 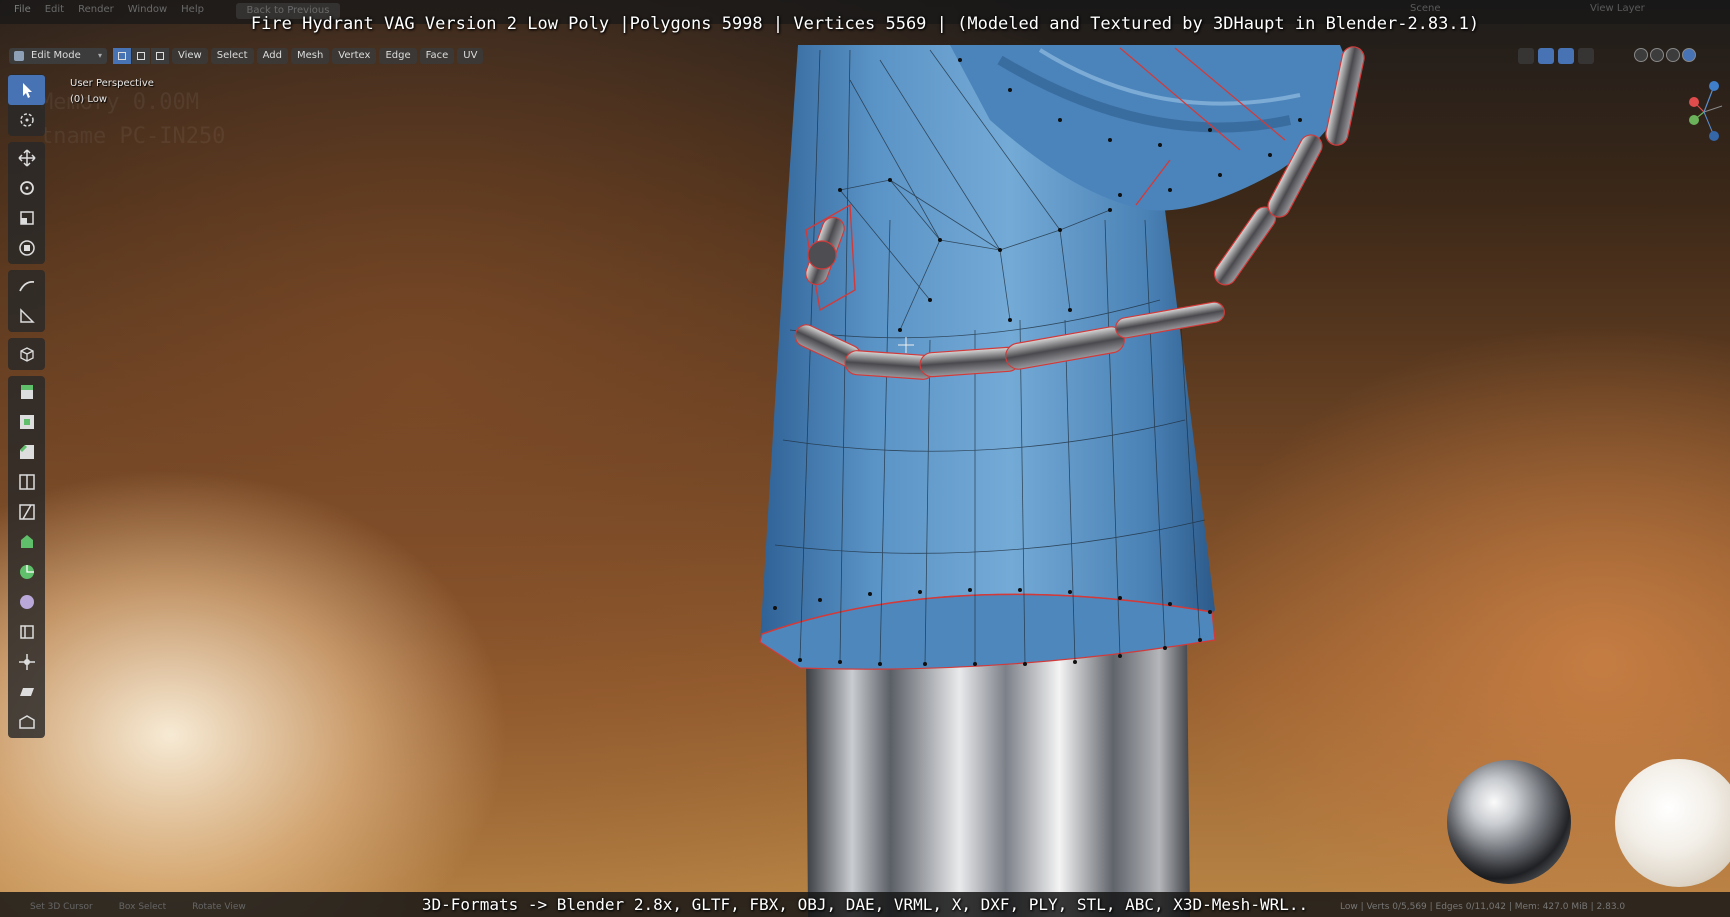 I want to click on menu-select: Select, so click(x=232, y=56).